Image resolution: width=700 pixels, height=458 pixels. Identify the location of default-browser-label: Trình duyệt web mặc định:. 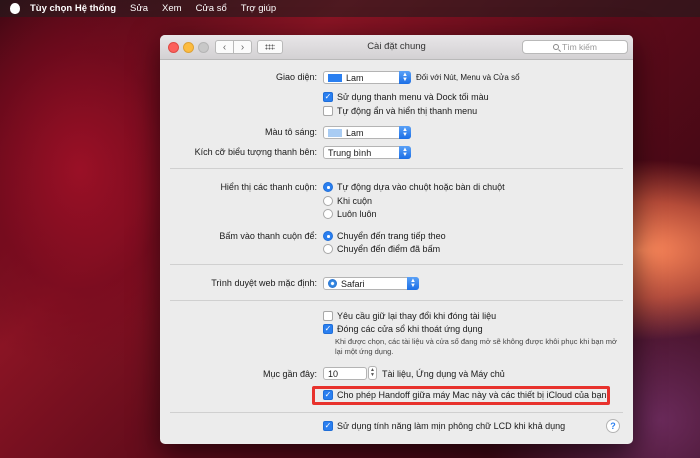
(264, 283).